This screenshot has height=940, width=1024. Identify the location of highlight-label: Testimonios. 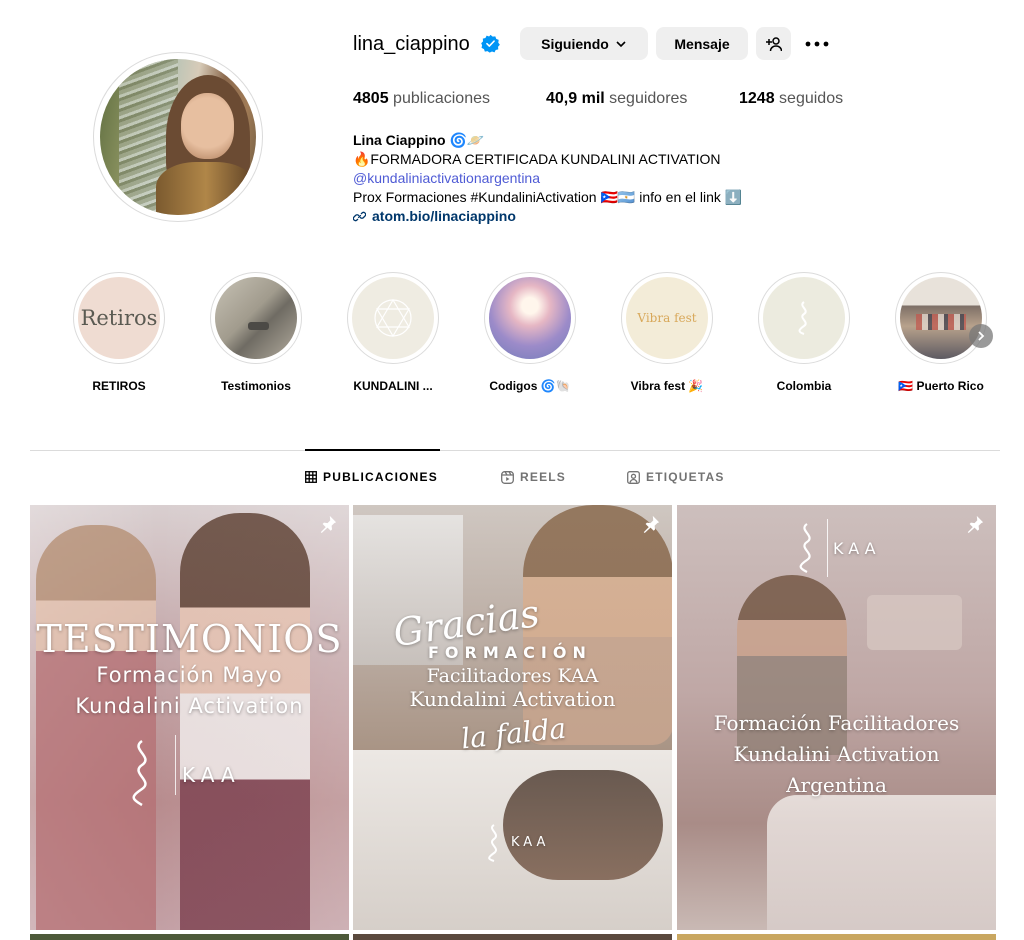
(256, 386).